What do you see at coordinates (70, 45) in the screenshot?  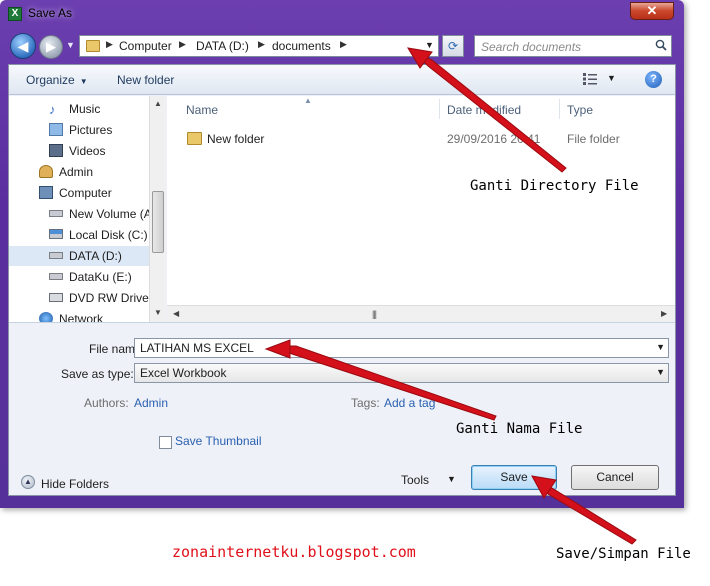 I see `recent-pages-chevron-icon: ▼` at bounding box center [70, 45].